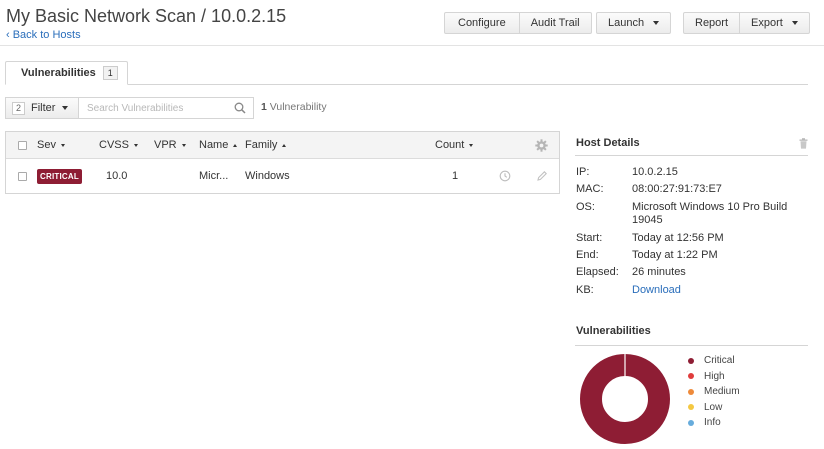  I want to click on legend-label: Medium, so click(722, 391).